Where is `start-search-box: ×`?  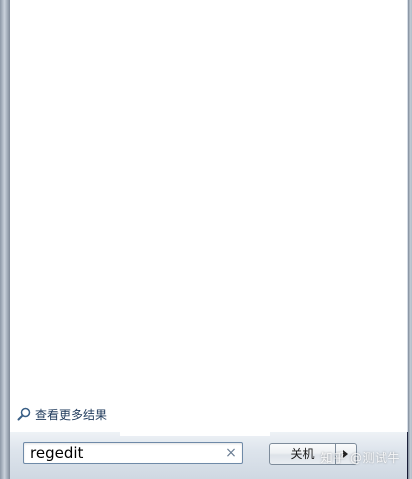
start-search-box: × is located at coordinates (133, 453).